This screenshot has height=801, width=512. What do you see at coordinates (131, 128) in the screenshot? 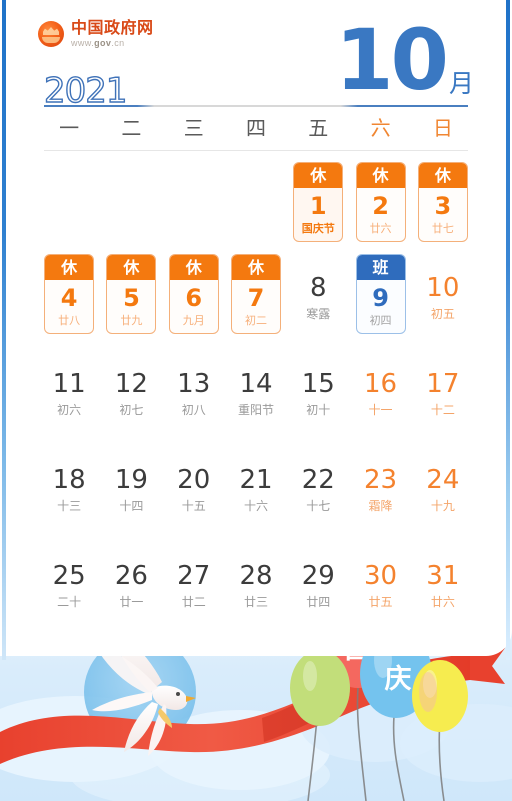
I see `weekday-1: 二` at bounding box center [131, 128].